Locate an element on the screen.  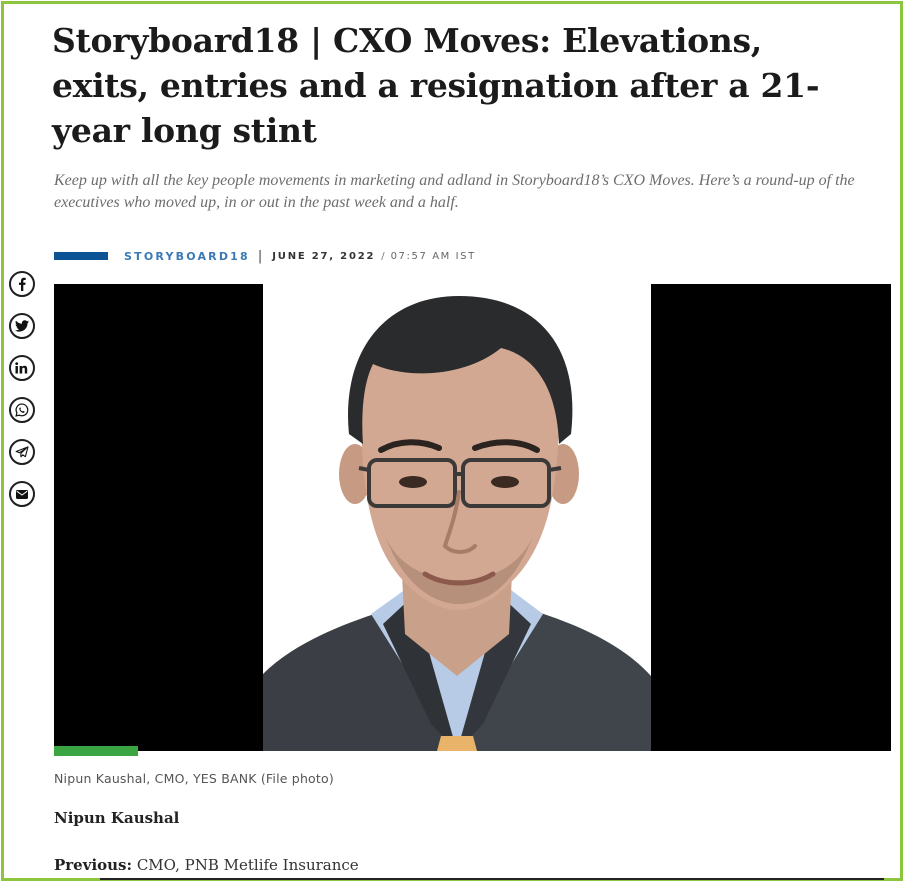
publish-date: JUNE 27, 2022 is located at coordinates (324, 256).